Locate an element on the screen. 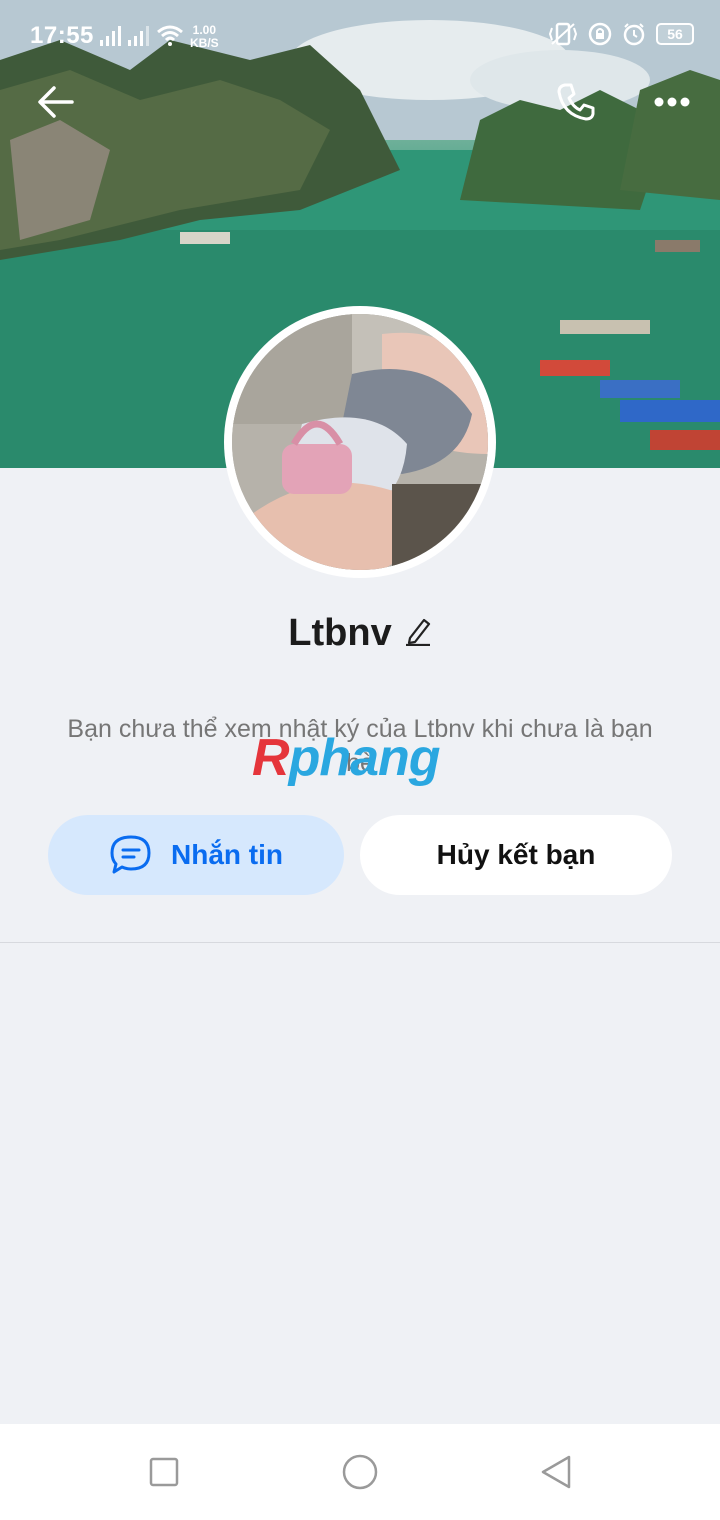  avatar-photo is located at coordinates (360, 442).